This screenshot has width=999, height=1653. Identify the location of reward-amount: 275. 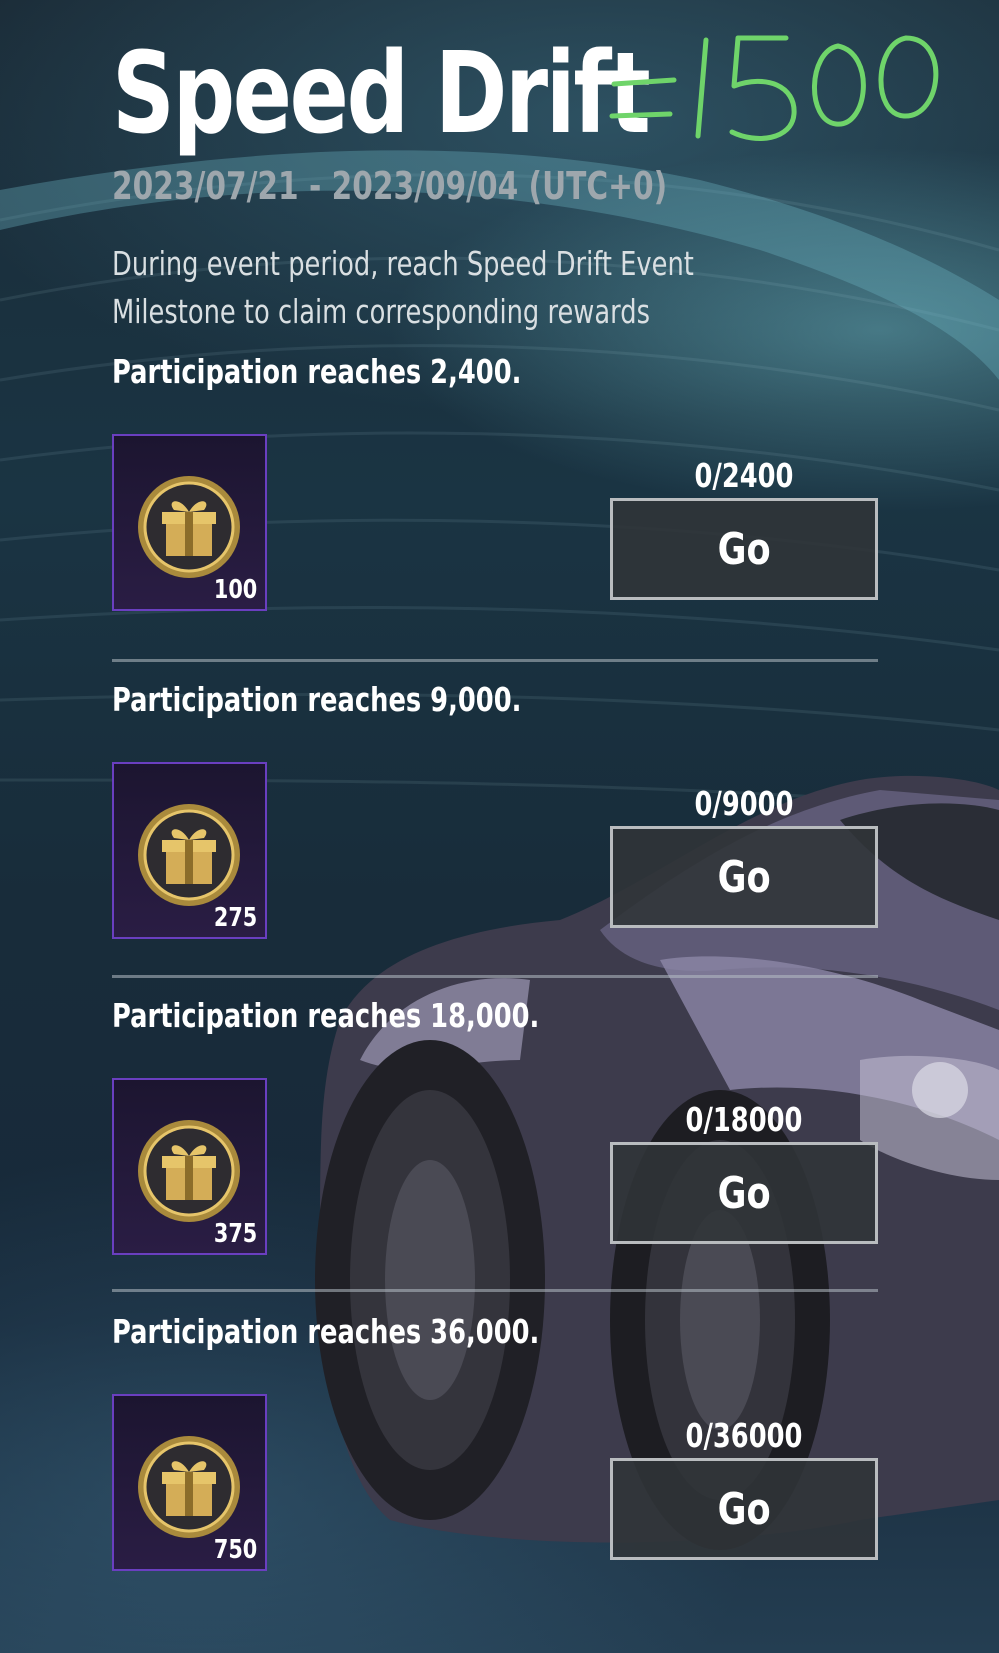
(235, 918).